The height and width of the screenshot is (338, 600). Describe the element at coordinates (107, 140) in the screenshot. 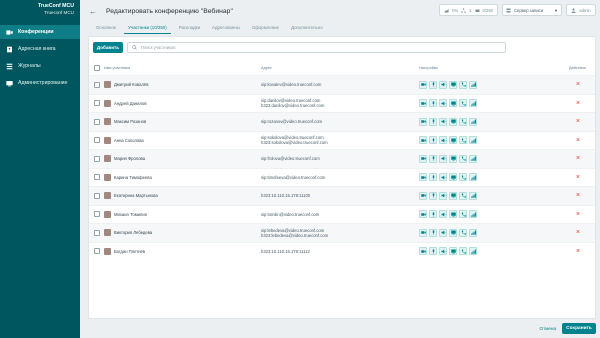

I see `avatar` at that location.